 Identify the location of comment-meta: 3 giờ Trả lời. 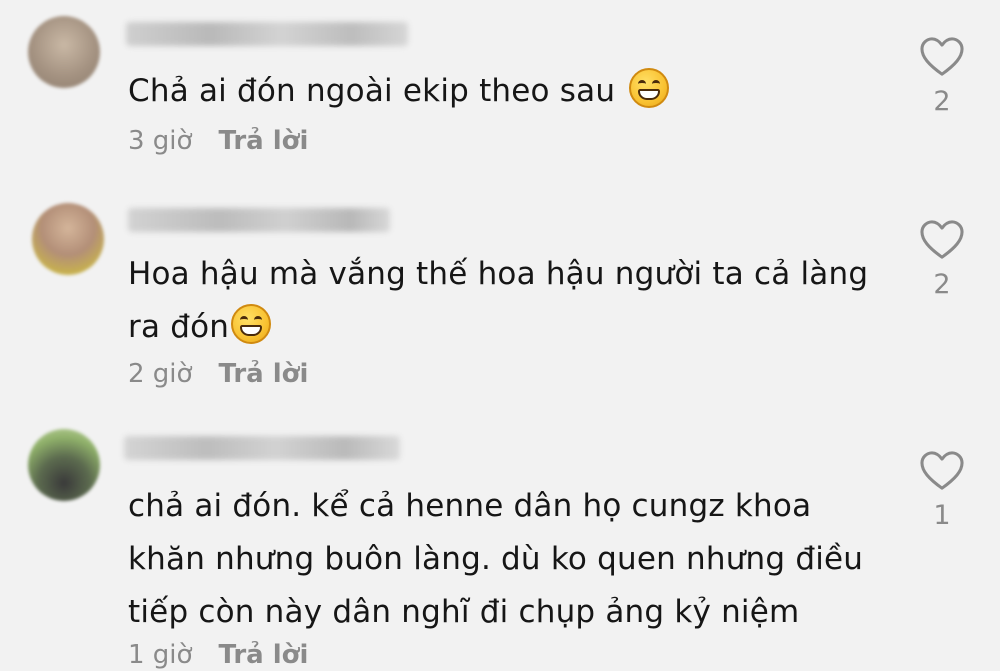
(218, 141).